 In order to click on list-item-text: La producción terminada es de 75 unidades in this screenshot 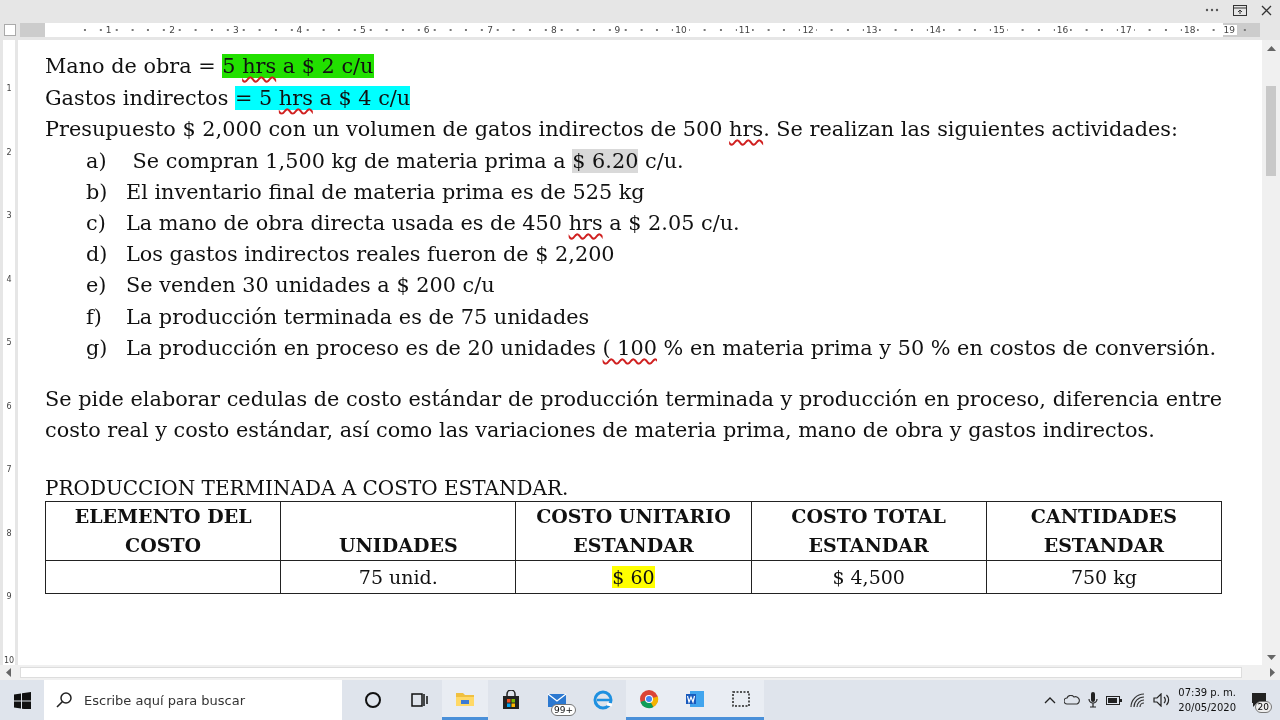, I will do `click(358, 317)`.